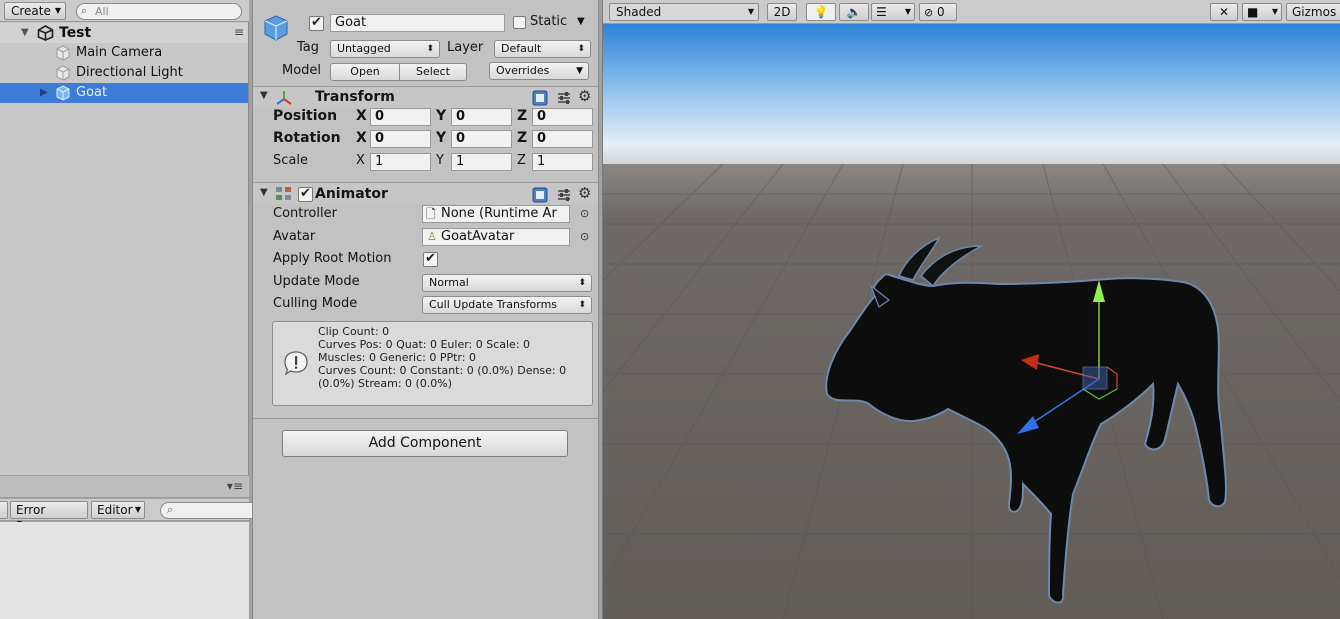 The width and height of the screenshot is (1340, 619). What do you see at coordinates (276, 28) in the screenshot?
I see `prefab-cube-icon` at bounding box center [276, 28].